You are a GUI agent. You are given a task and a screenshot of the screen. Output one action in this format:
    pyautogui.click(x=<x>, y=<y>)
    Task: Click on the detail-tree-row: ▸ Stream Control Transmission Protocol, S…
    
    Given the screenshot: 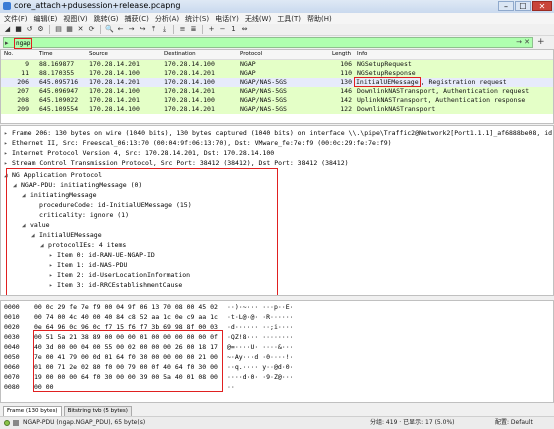 What is the action you would take?
    pyautogui.click(x=176, y=163)
    